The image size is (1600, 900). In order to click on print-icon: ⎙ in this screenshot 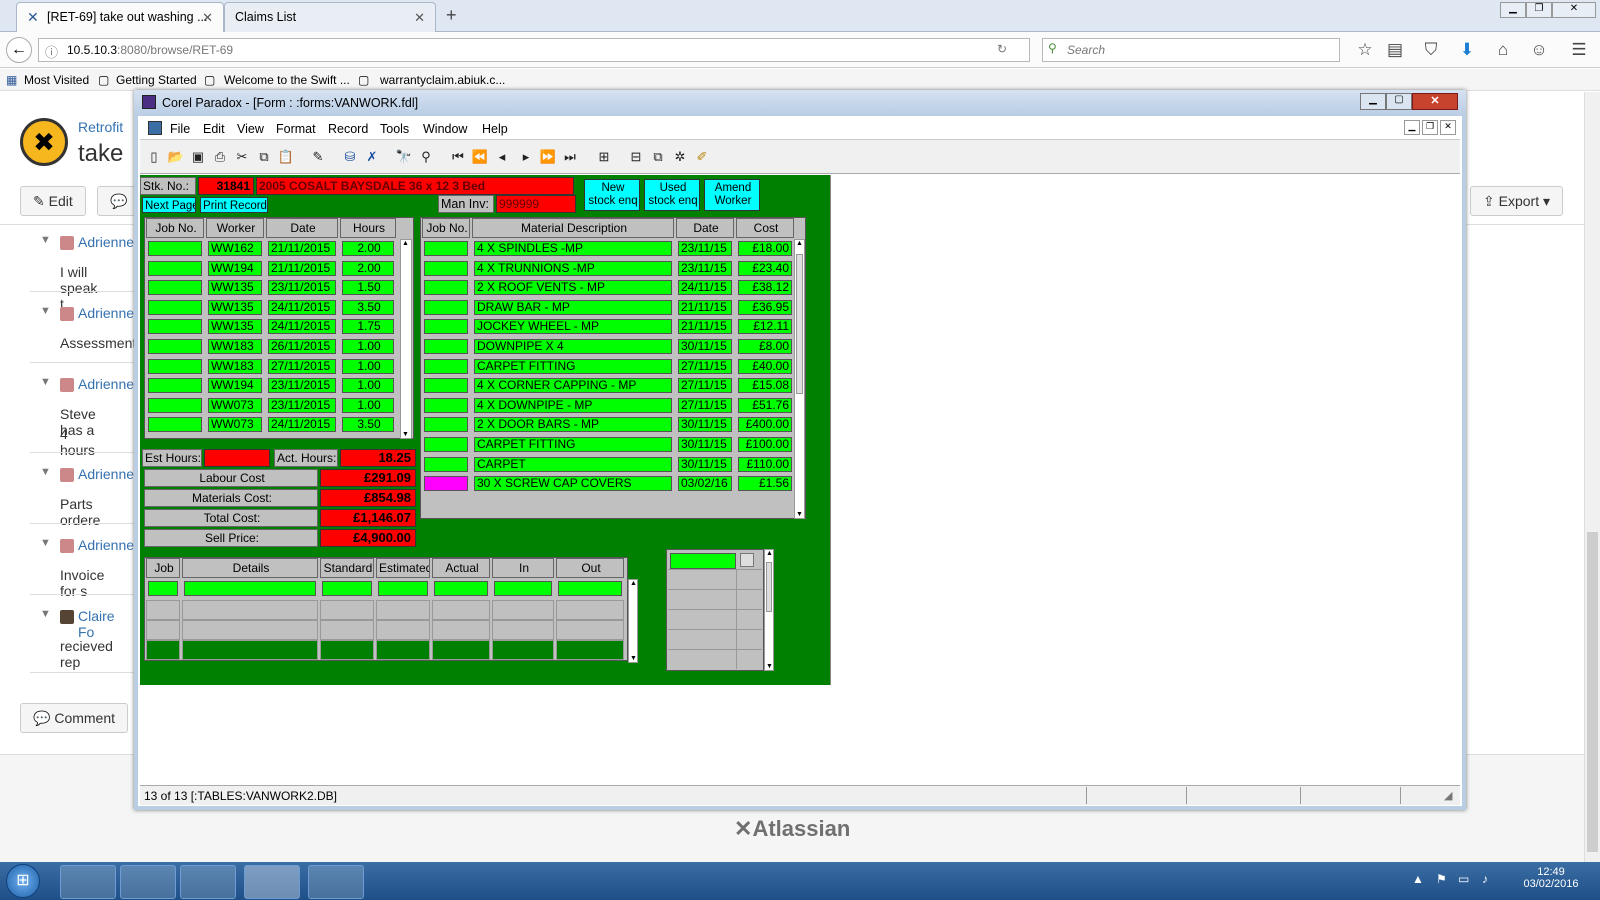, I will do `click(220, 157)`.